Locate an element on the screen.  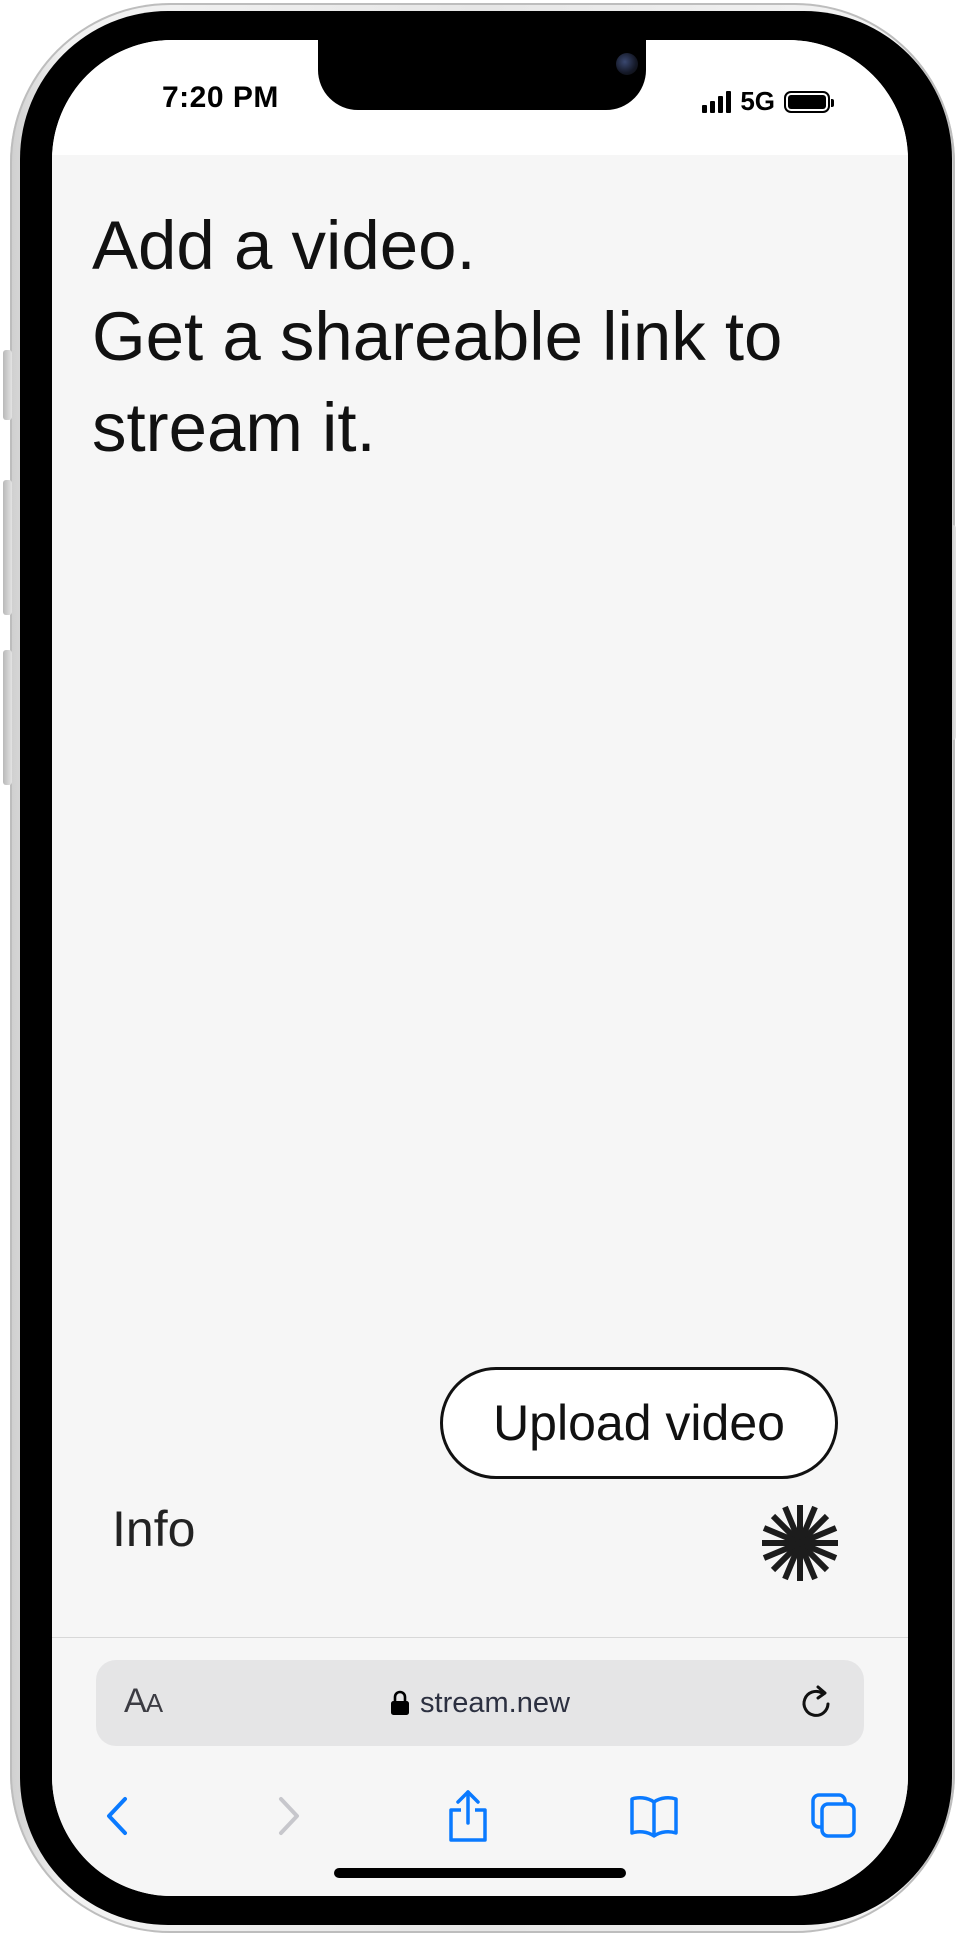
forward-button is located at coordinates (288, 1816).